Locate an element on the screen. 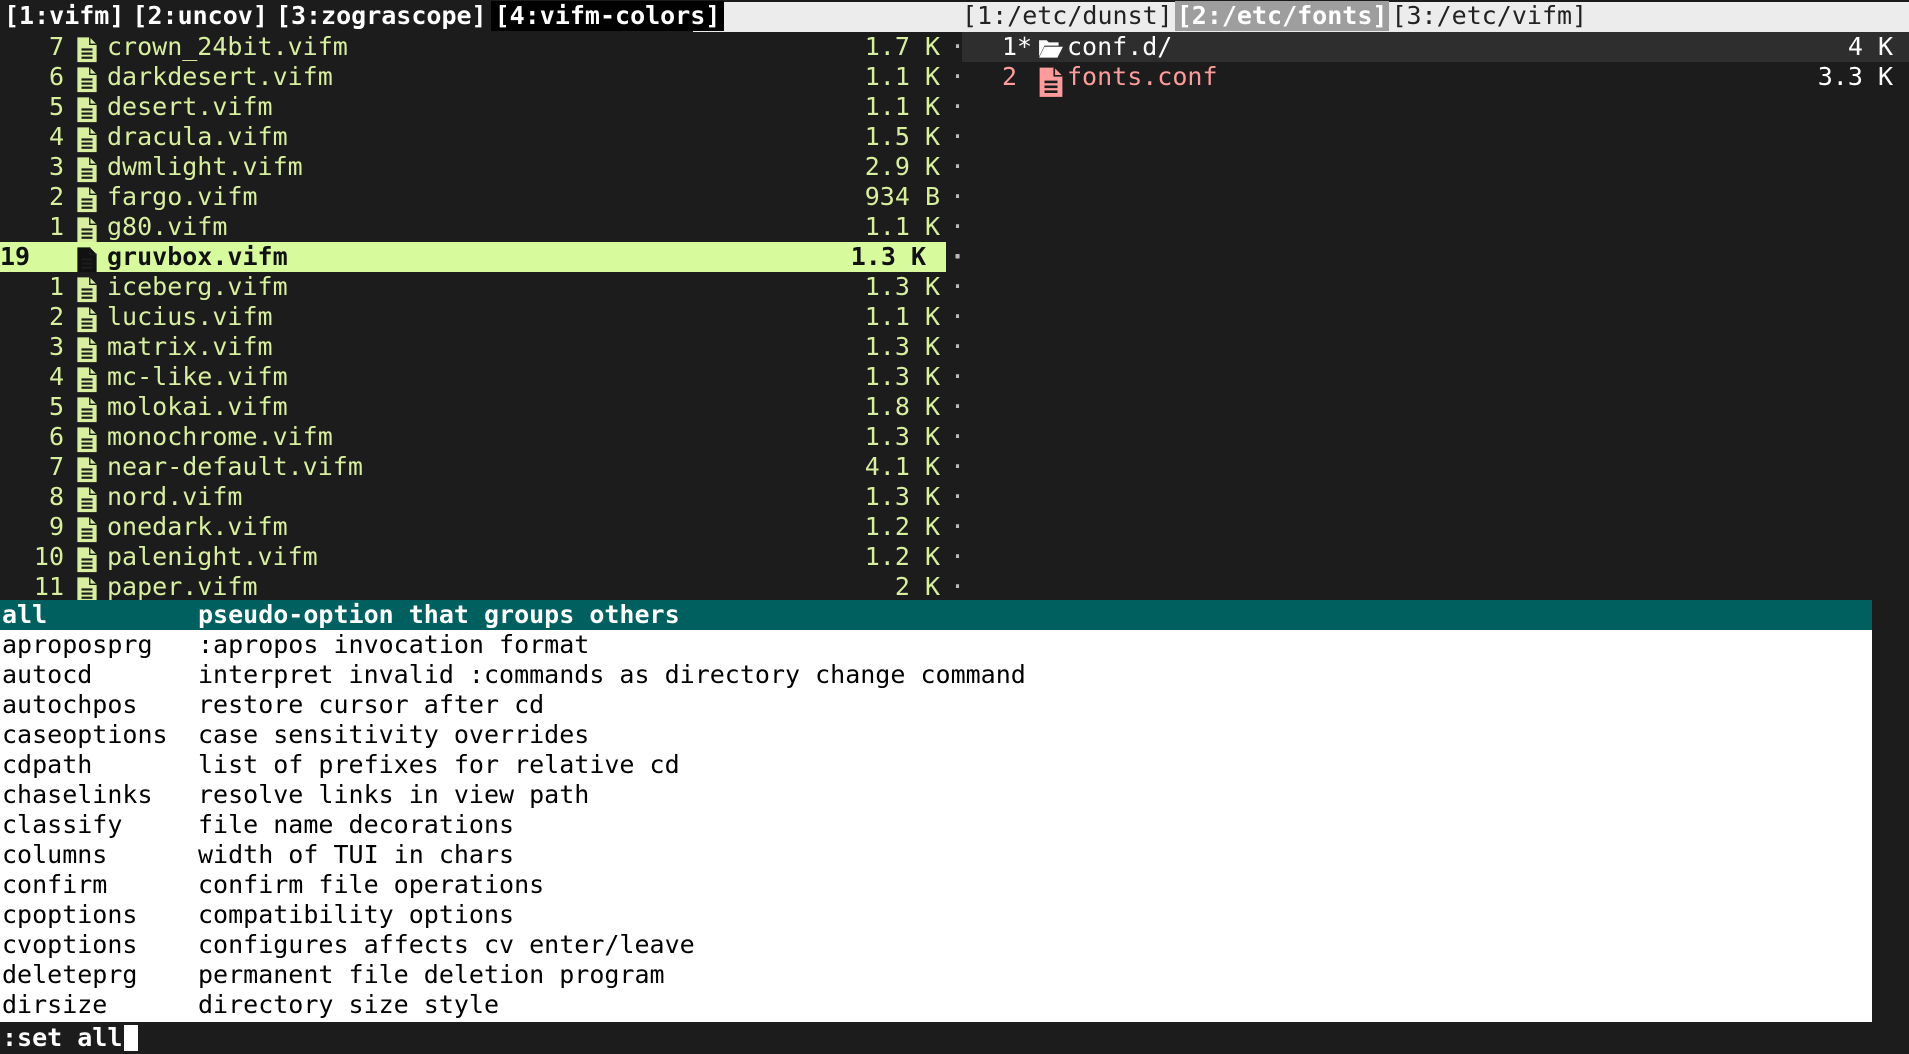 The height and width of the screenshot is (1054, 1909). completion-item: cpoptions compatibility options is located at coordinates (936, 915).